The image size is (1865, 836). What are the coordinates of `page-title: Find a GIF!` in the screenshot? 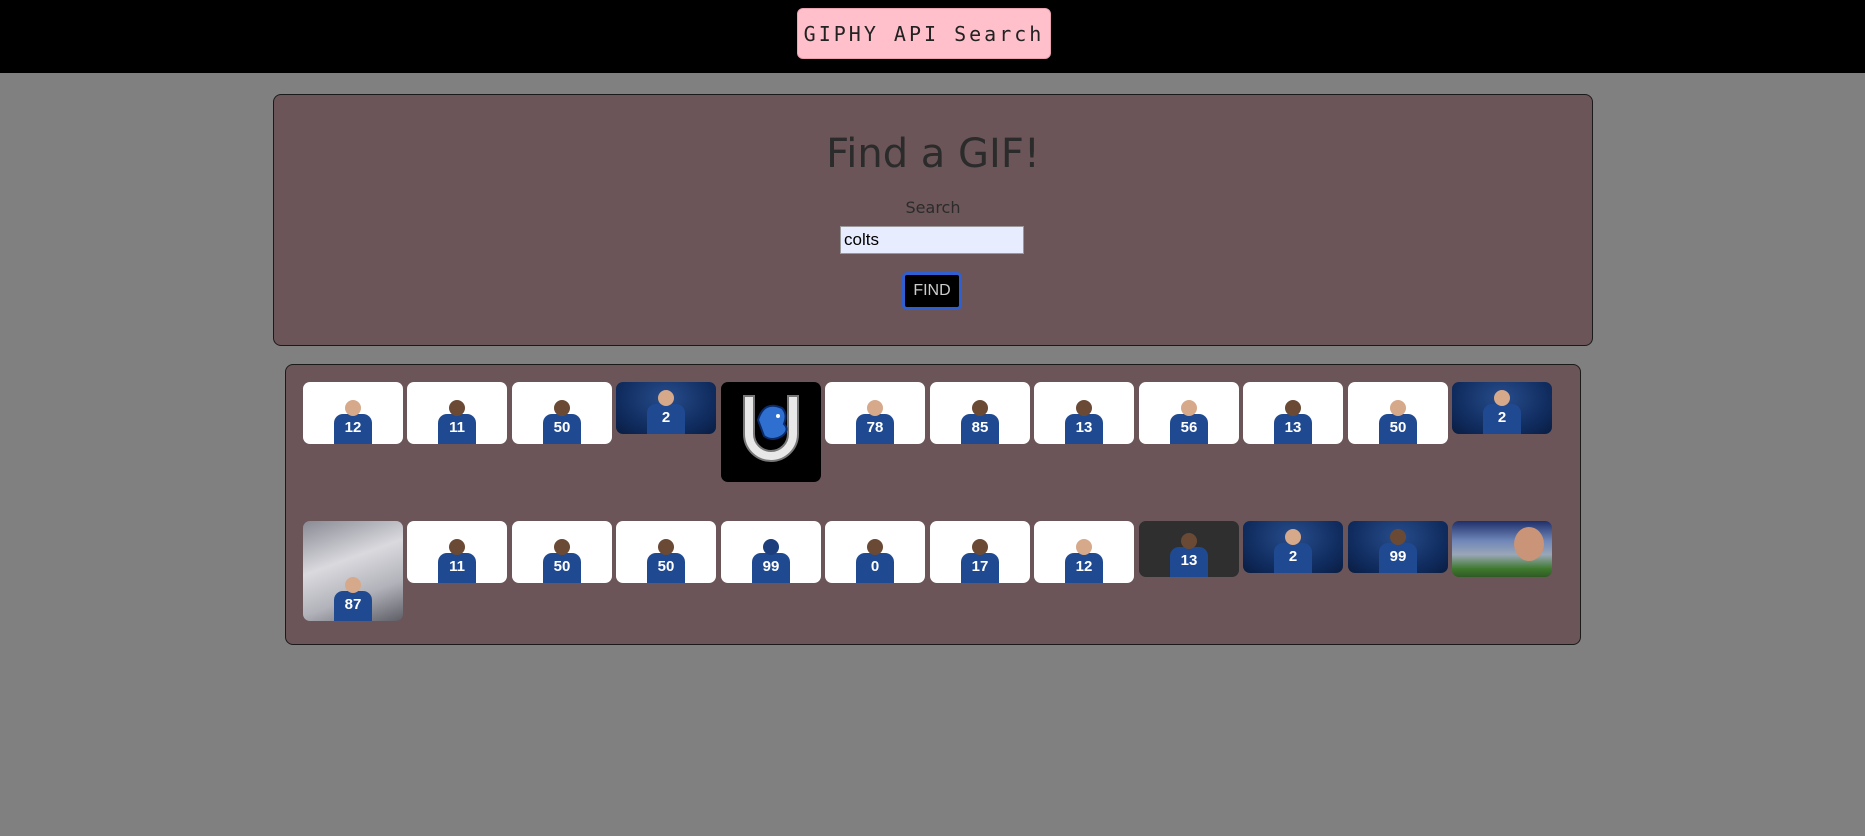 It's located at (933, 154).